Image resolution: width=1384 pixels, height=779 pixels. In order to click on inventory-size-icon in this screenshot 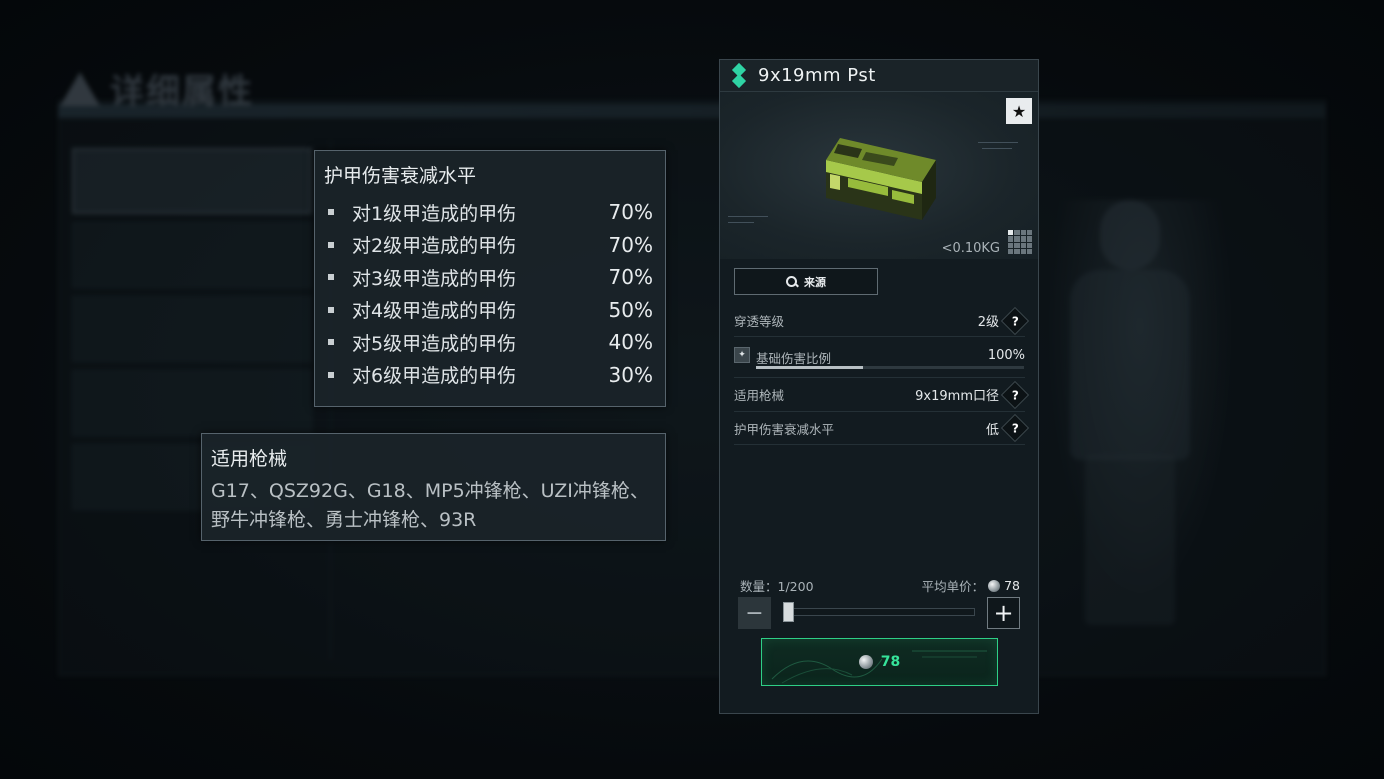, I will do `click(1020, 242)`.